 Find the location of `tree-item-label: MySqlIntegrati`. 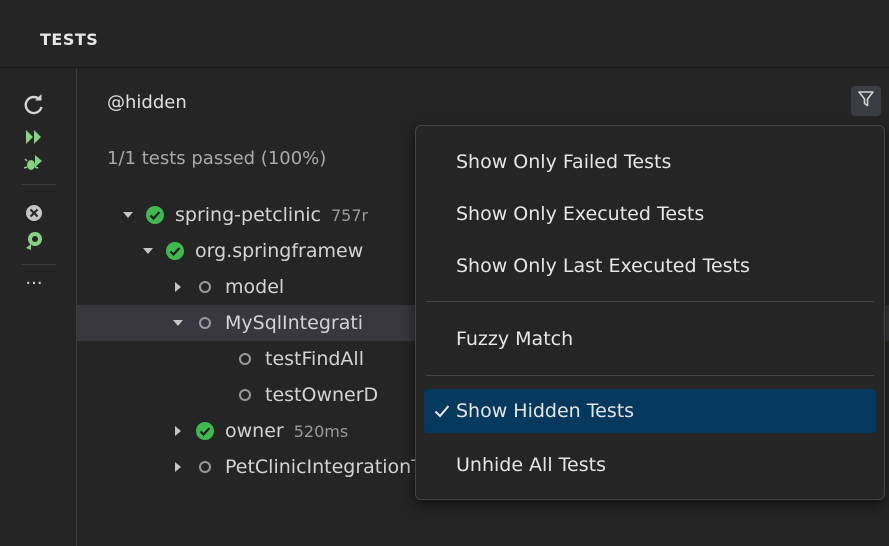

tree-item-label: MySqlIntegrati is located at coordinates (294, 323).